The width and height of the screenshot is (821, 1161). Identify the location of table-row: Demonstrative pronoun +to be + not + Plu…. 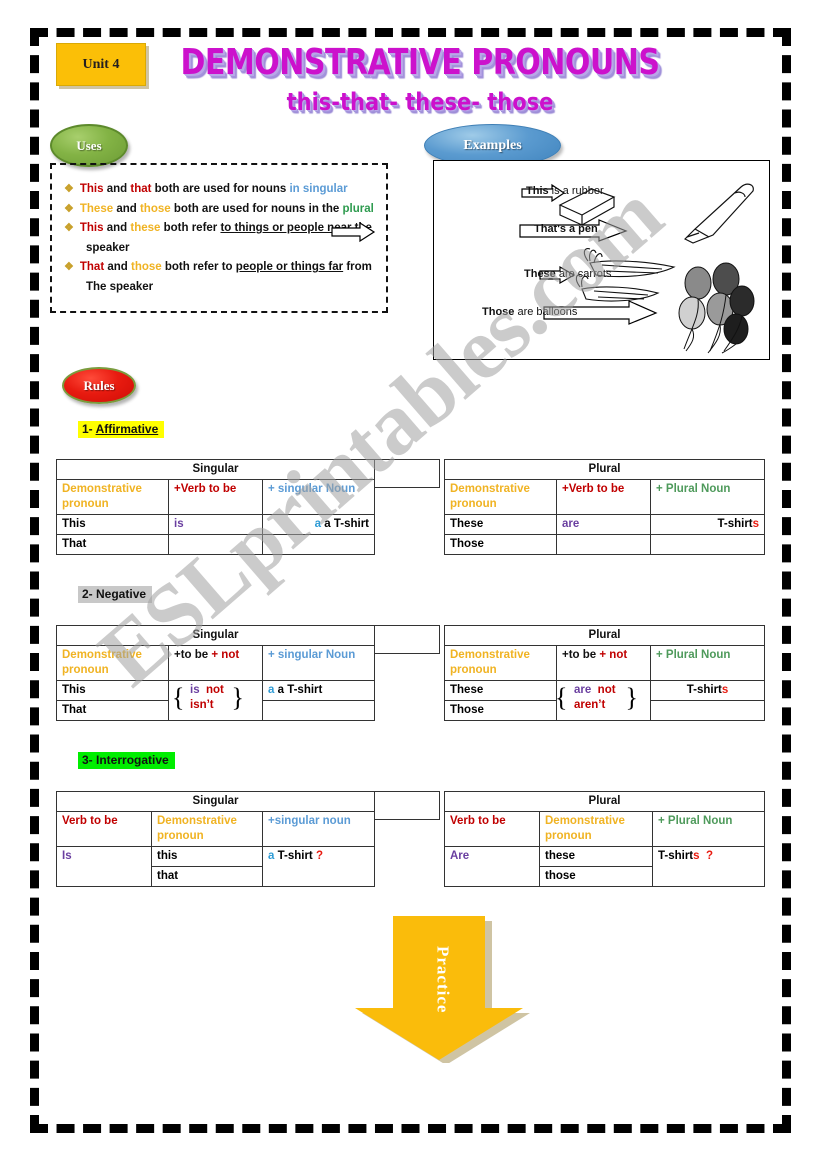
(605, 663).